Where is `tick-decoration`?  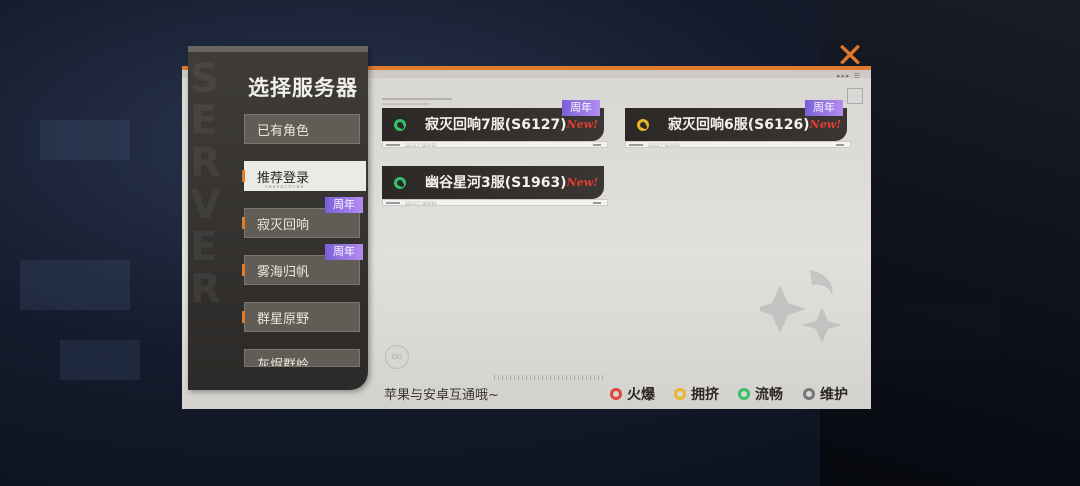 tick-decoration is located at coordinates (549, 377).